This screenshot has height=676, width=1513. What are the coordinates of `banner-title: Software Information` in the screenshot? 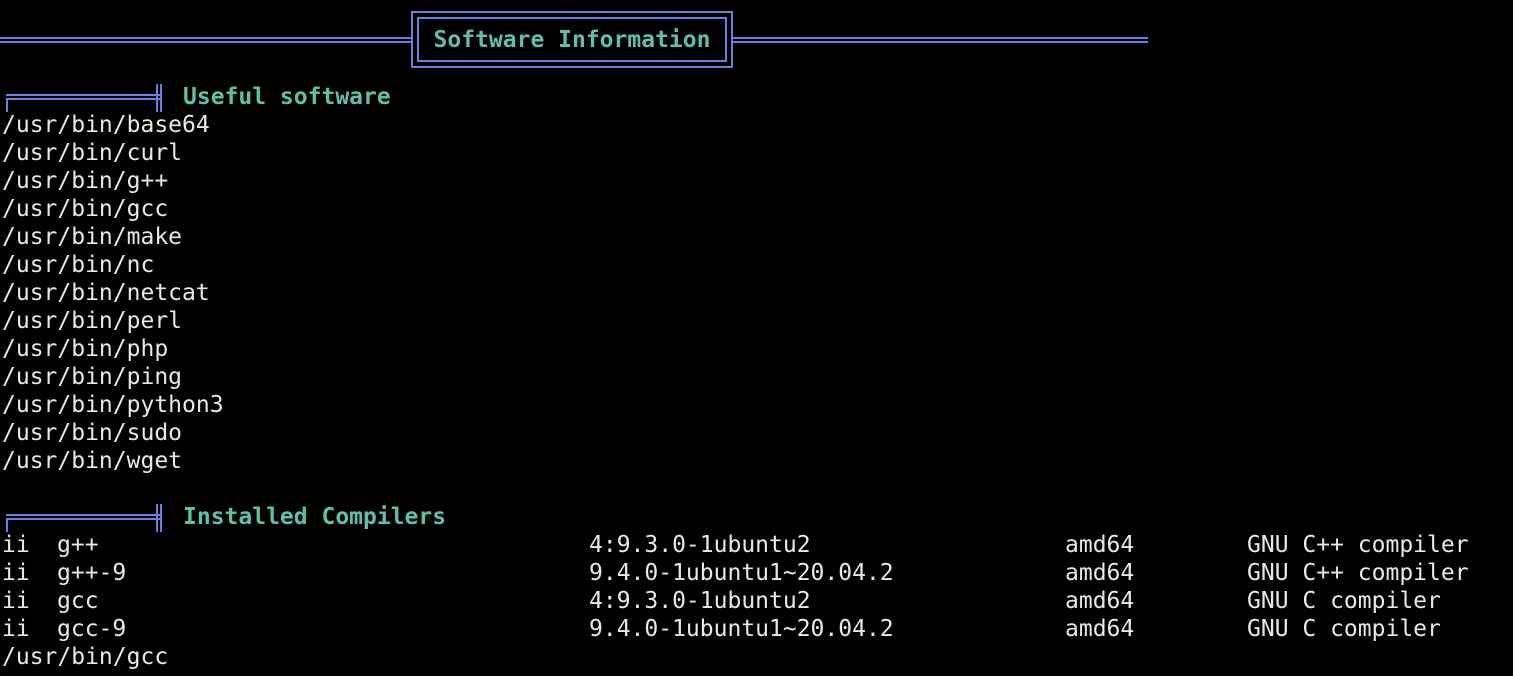 It's located at (572, 39).